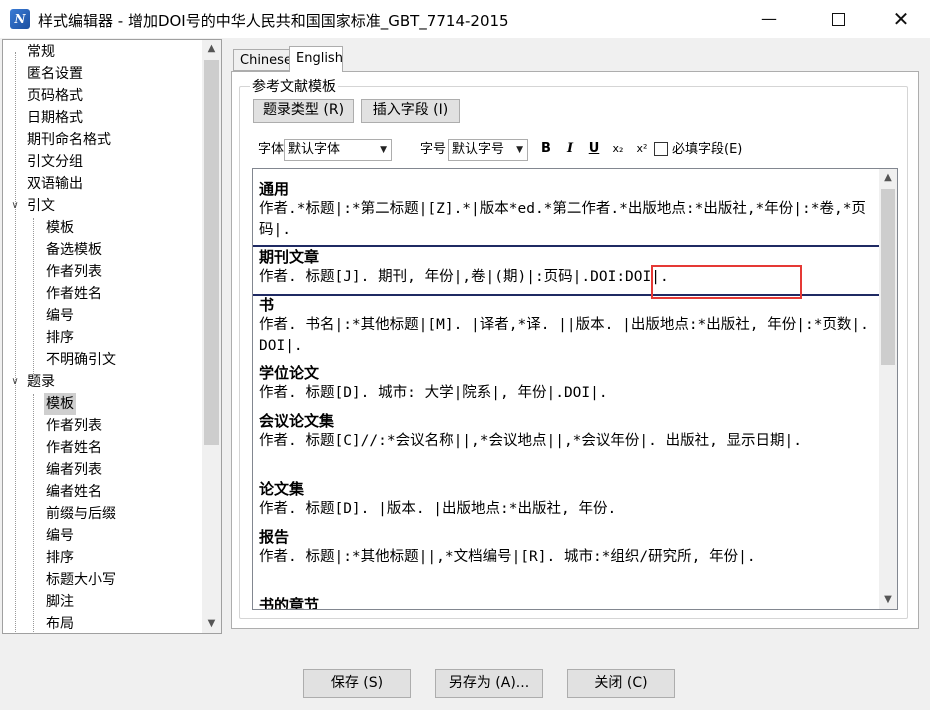  What do you see at coordinates (888, 389) in the screenshot?
I see `editor-scrollbar: ▲ ▼` at bounding box center [888, 389].